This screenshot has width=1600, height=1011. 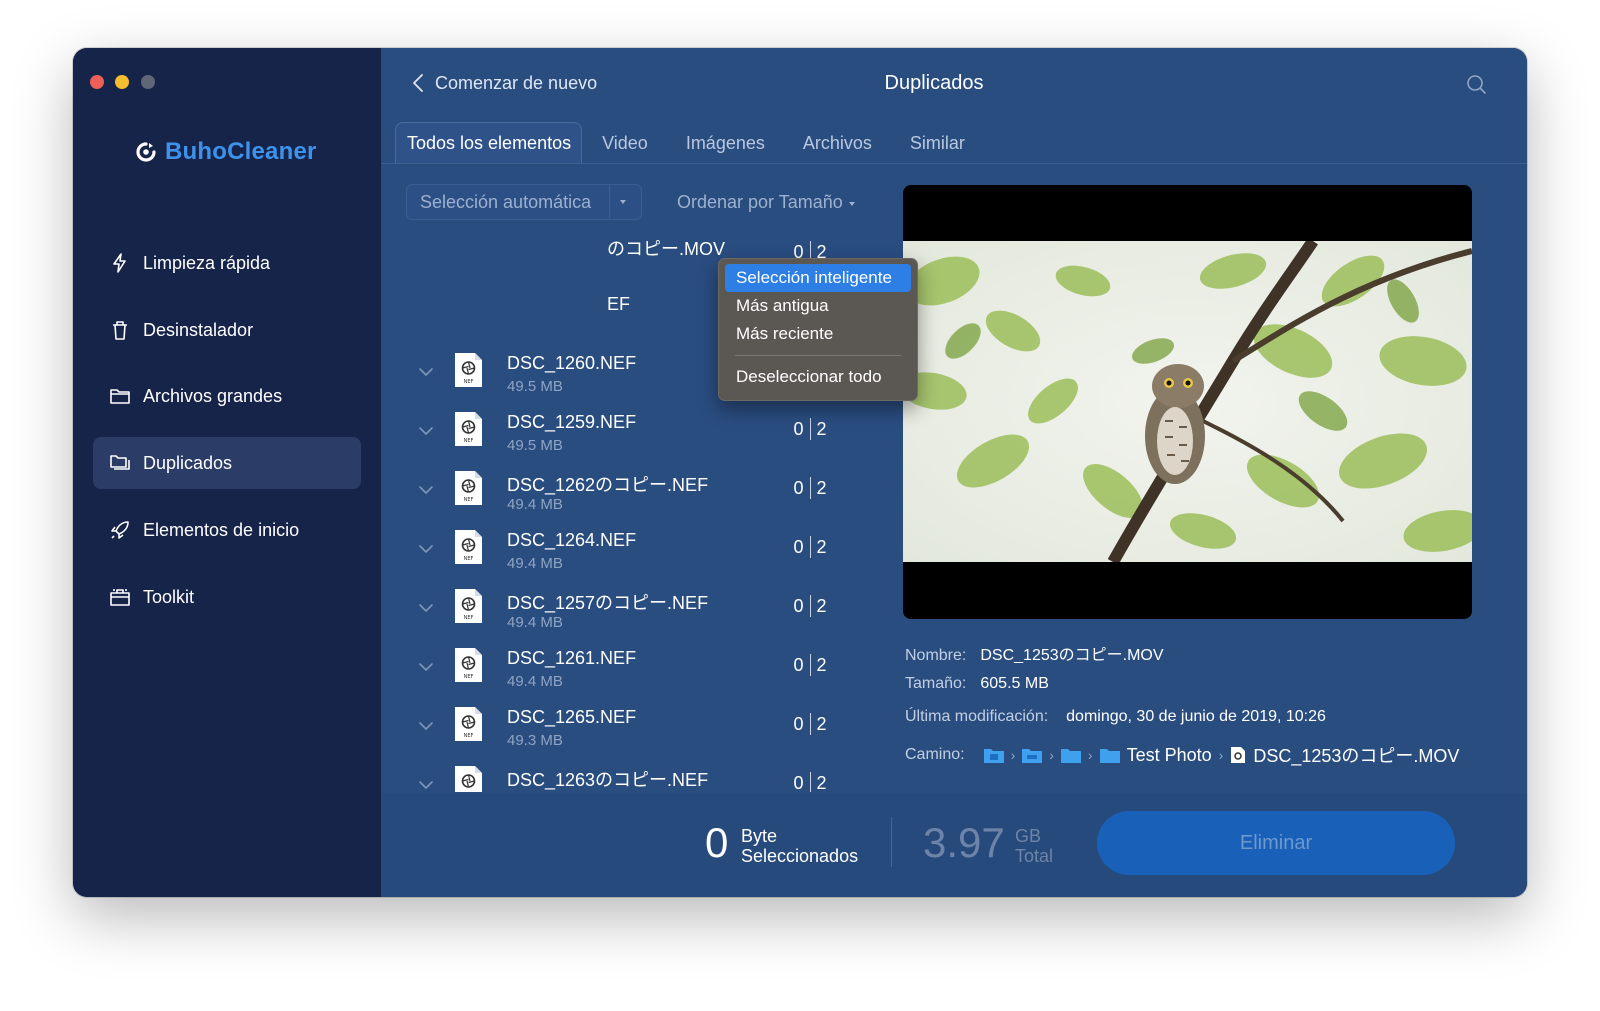 What do you see at coordinates (207, 262) in the screenshot?
I see `sidebar-item-label: Limpieza rápida` at bounding box center [207, 262].